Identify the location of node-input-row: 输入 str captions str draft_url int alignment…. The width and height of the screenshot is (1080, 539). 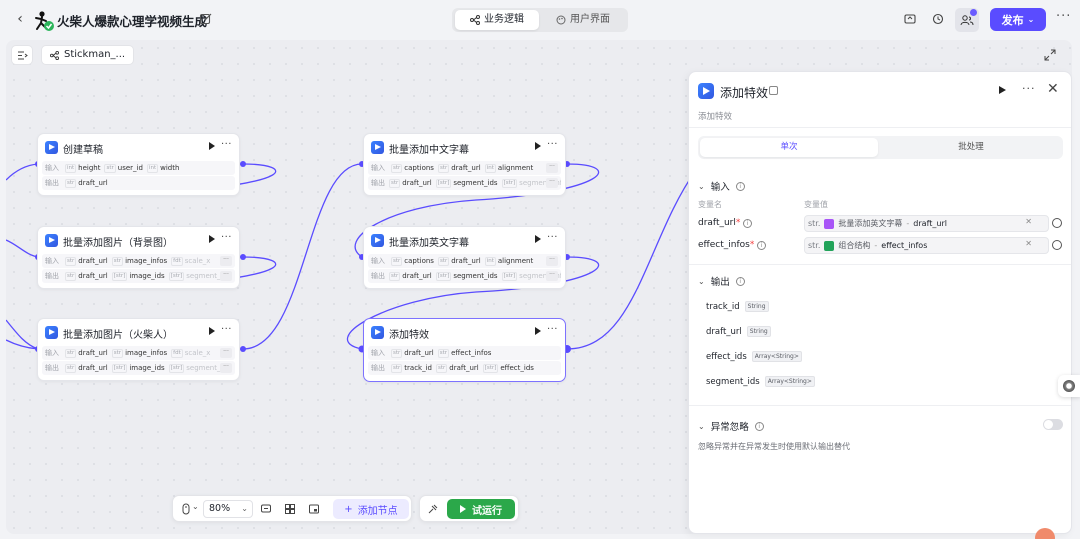
(464, 261).